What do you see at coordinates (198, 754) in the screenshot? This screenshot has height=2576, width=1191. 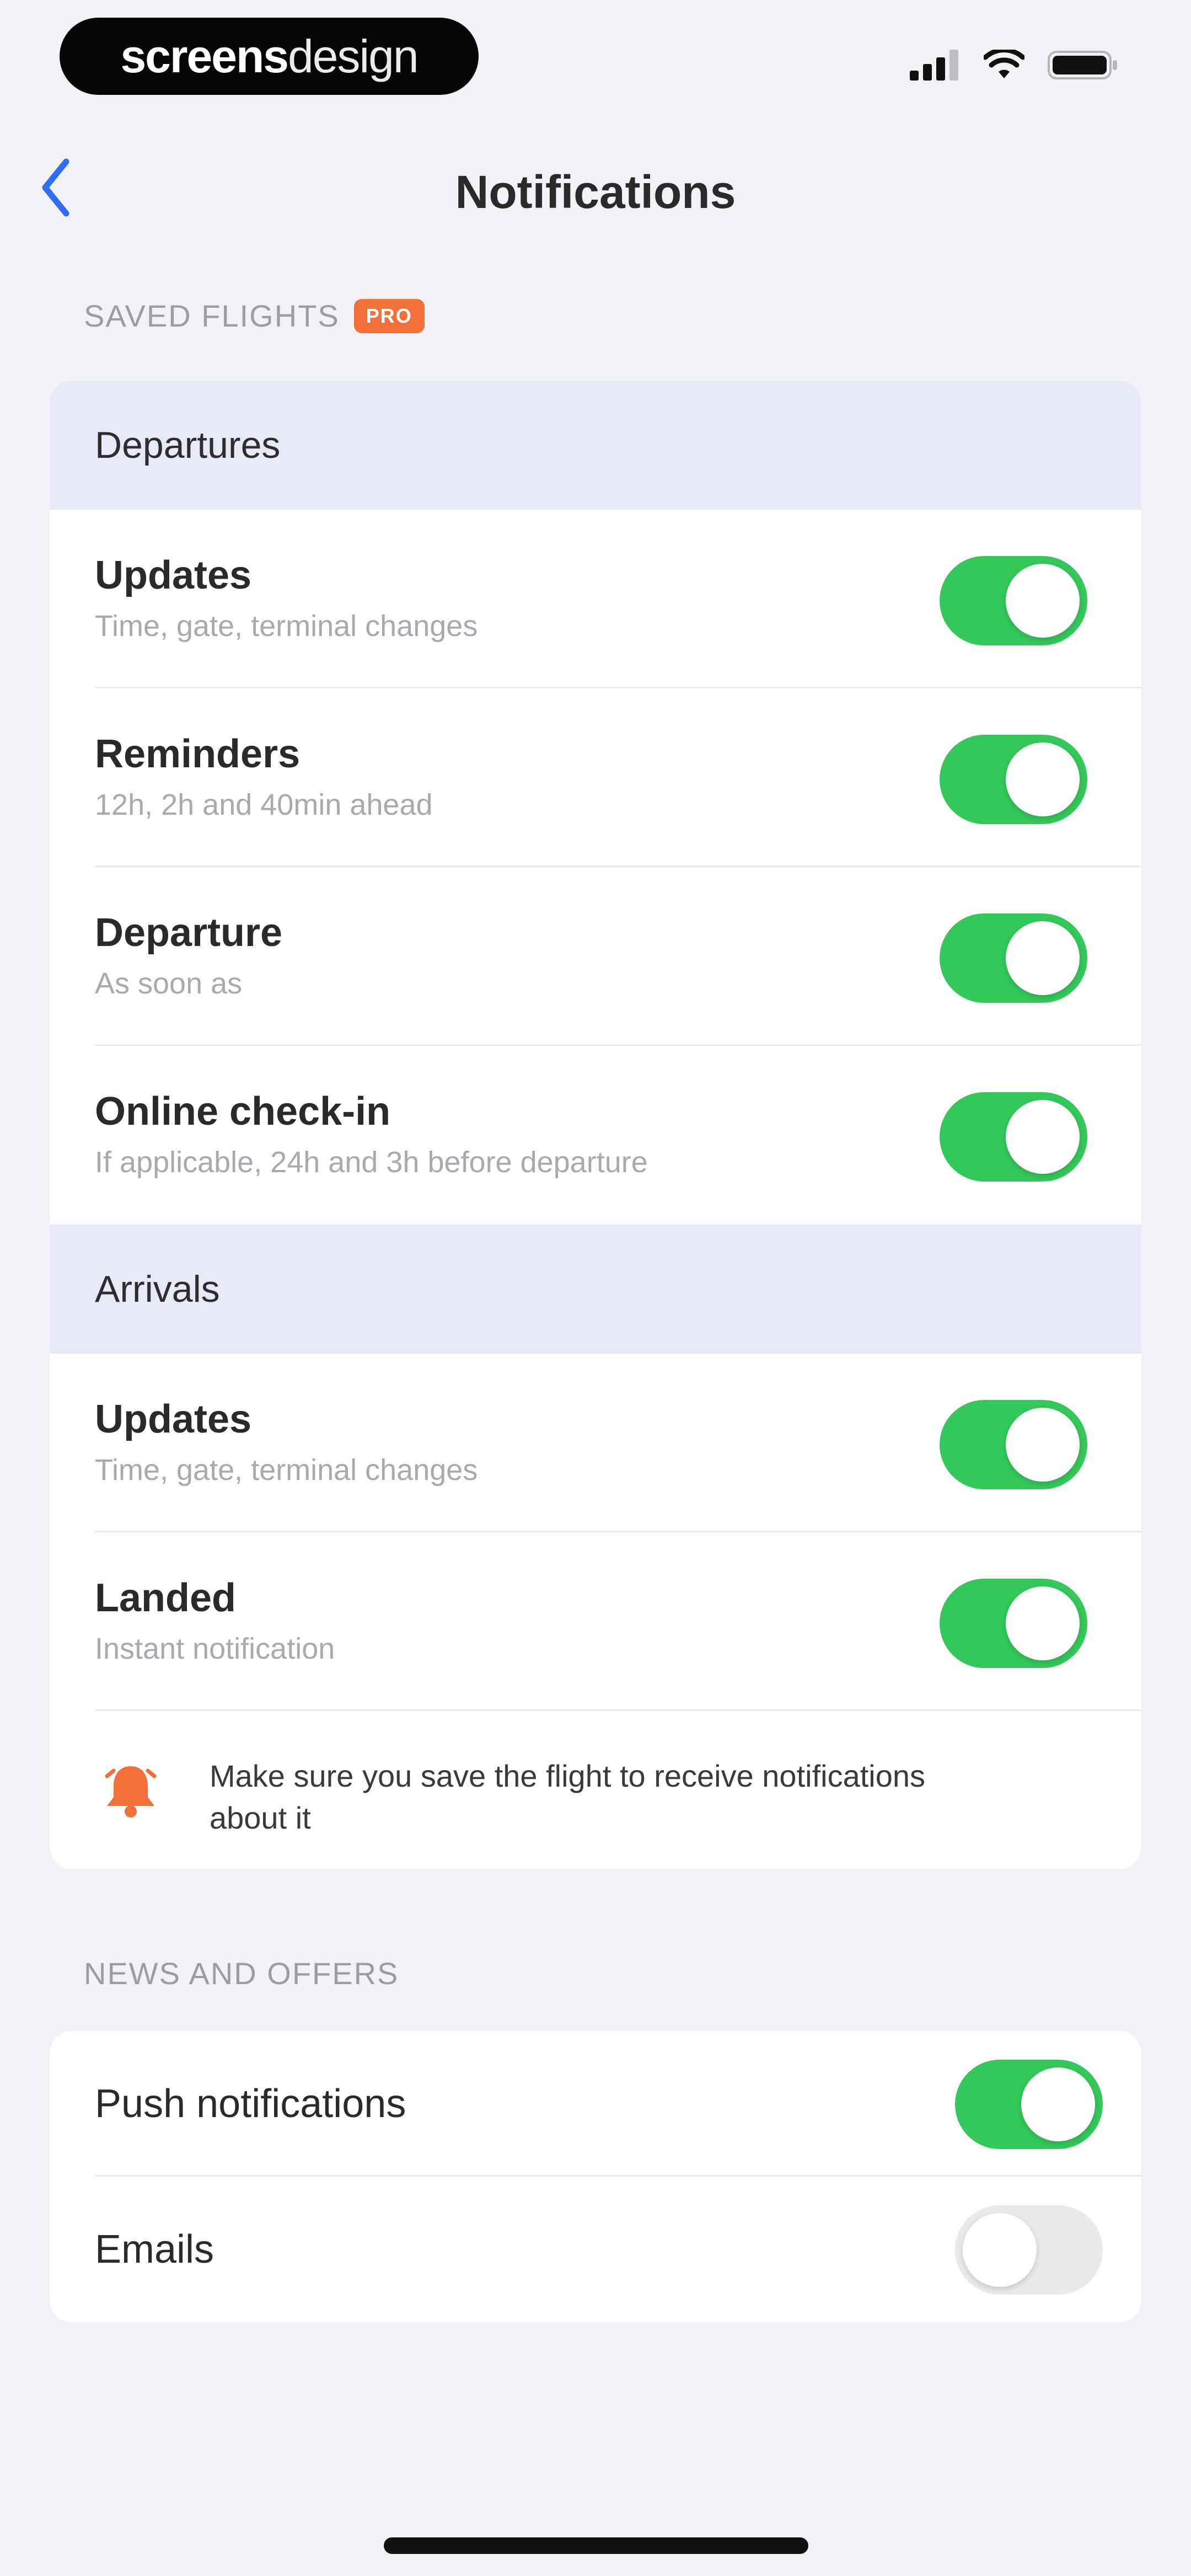 I see `setting-title: Reminders` at bounding box center [198, 754].